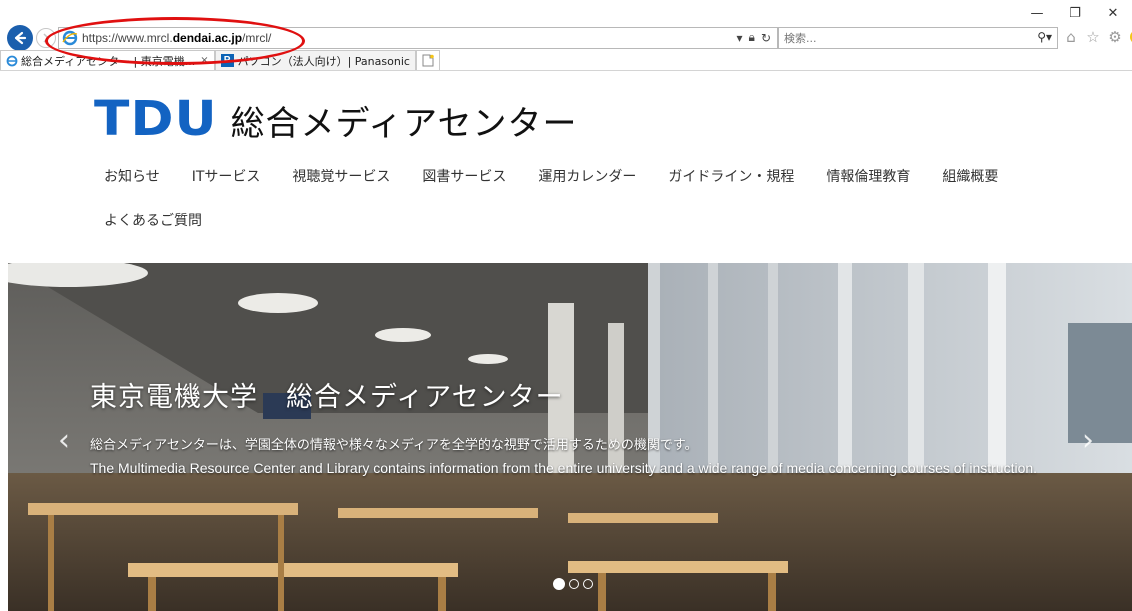 This screenshot has width=1132, height=611. I want to click on refresh-icon: ↻, so click(766, 38).